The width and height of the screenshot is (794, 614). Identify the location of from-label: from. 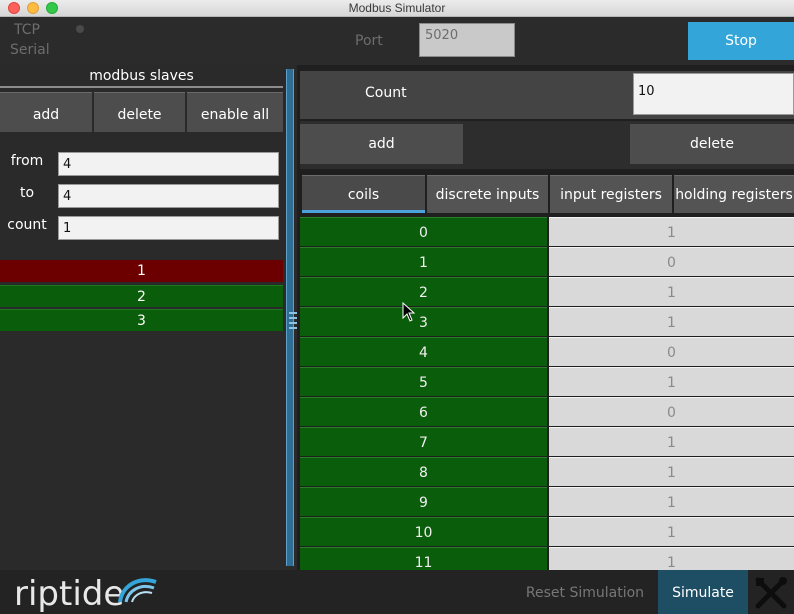
(27, 161).